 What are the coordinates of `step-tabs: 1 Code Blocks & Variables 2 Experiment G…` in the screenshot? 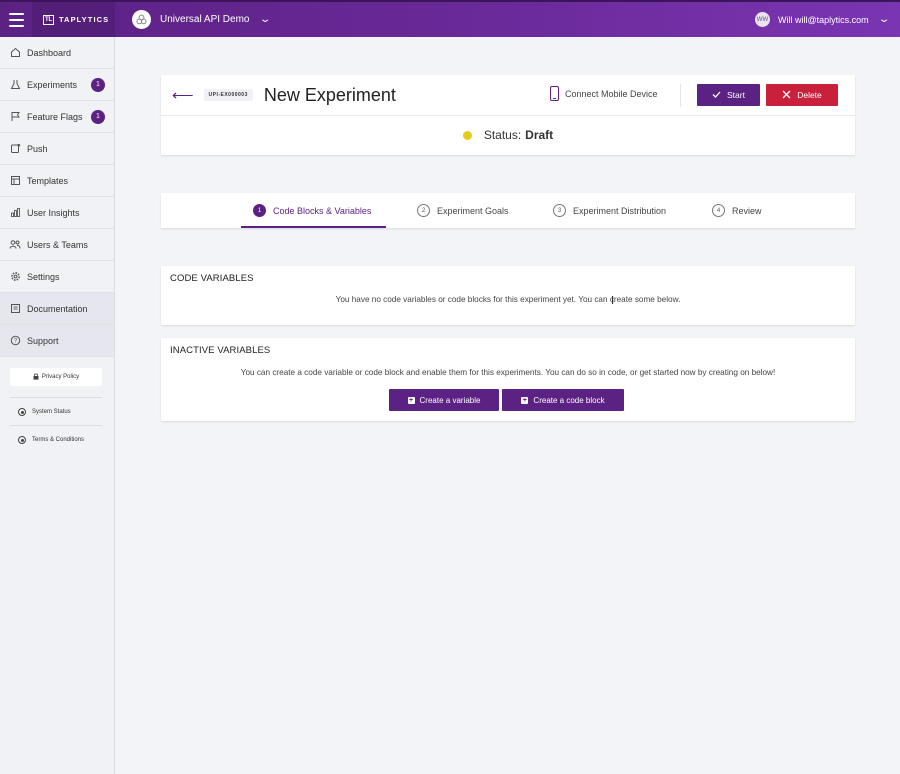 It's located at (508, 210).